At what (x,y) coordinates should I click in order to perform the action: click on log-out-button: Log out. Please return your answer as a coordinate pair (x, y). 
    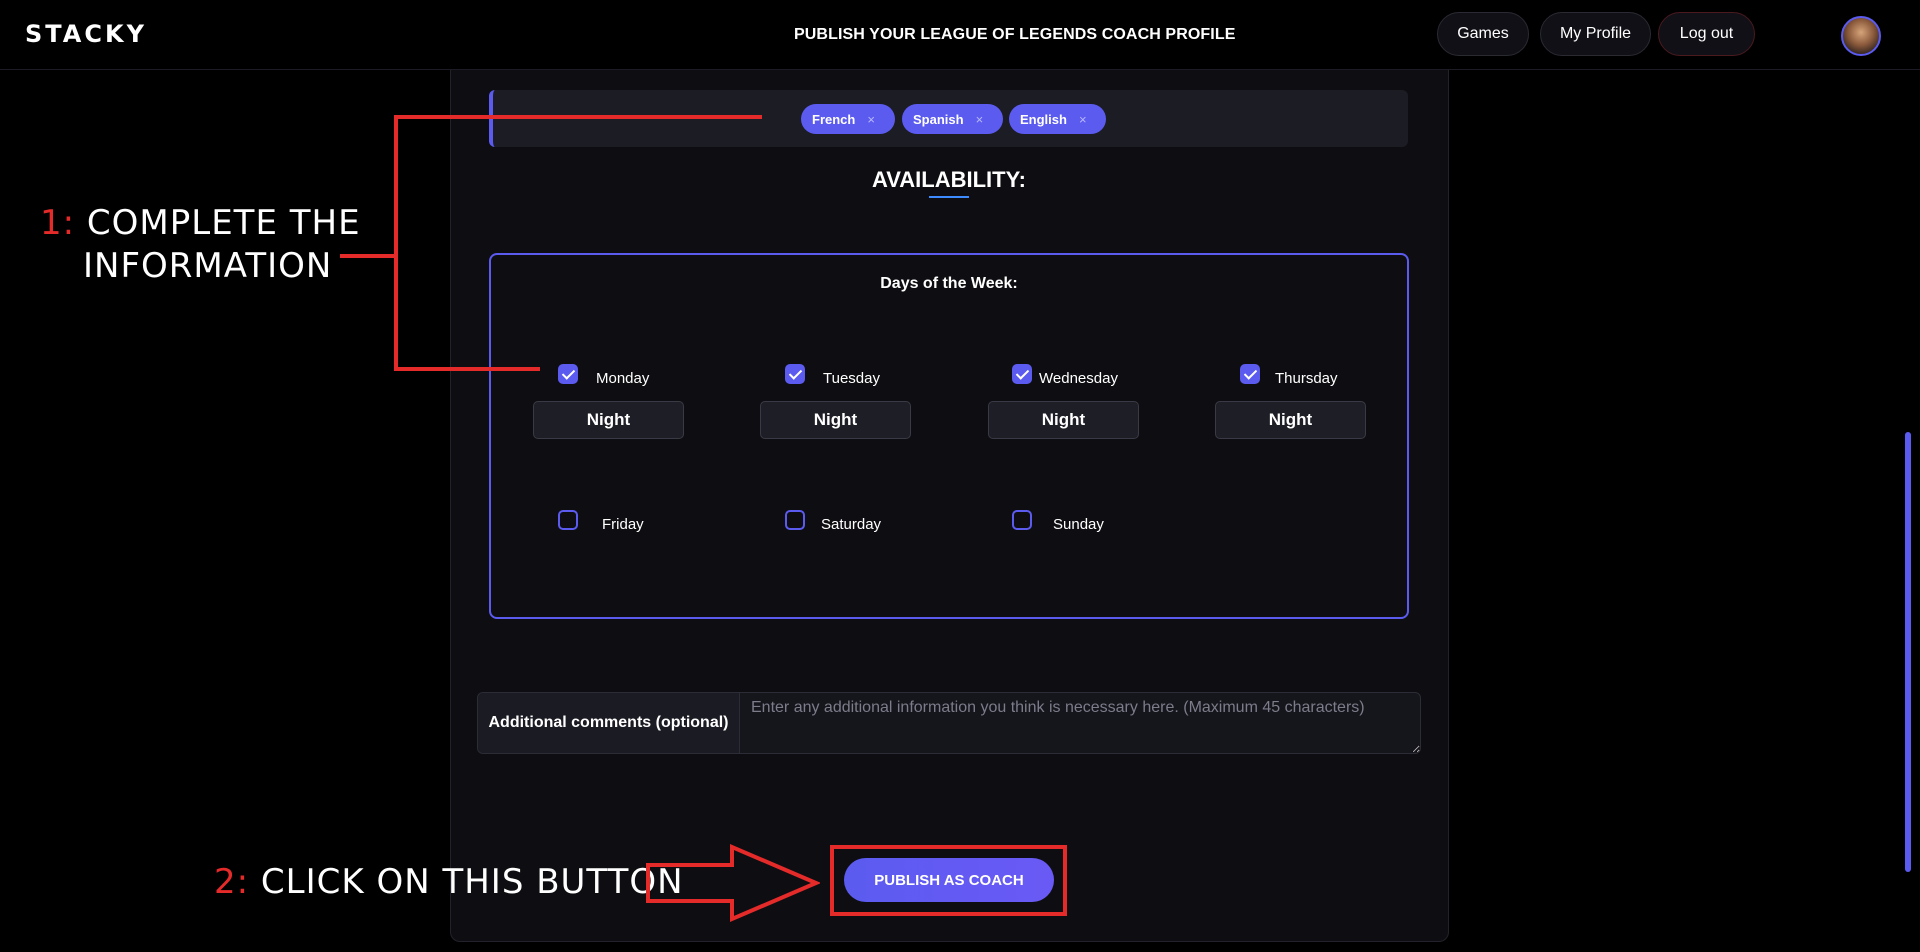
    Looking at the image, I should click on (1706, 34).